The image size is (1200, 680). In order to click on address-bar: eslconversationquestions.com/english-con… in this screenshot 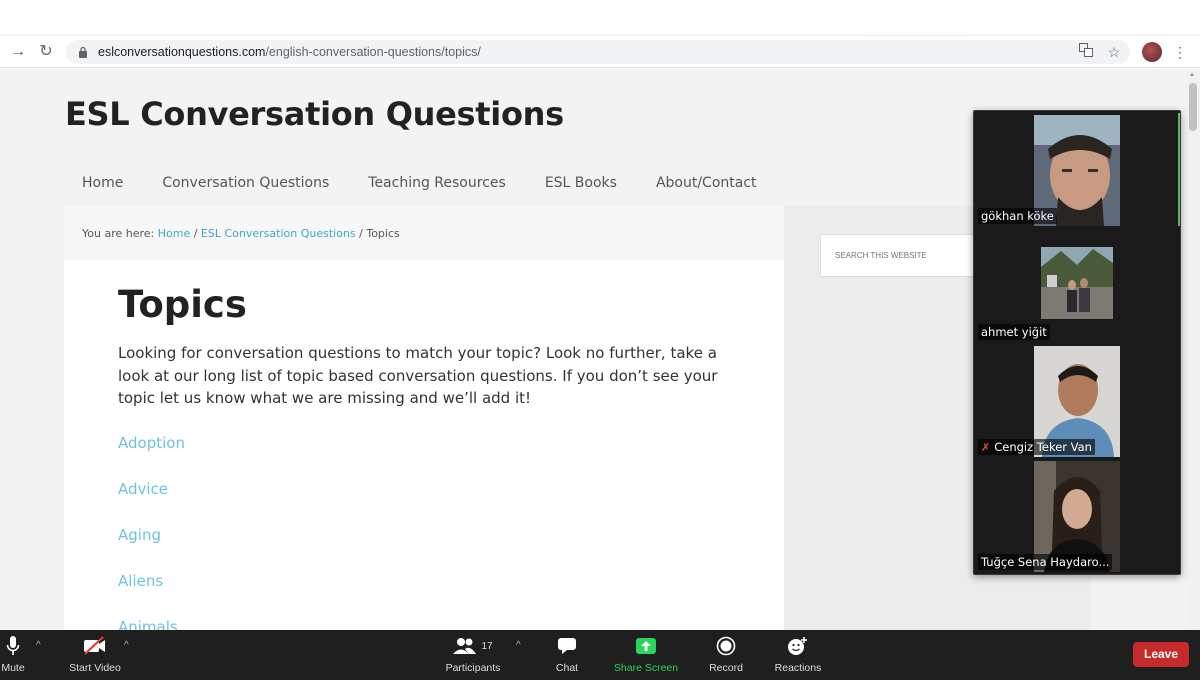, I will do `click(598, 52)`.